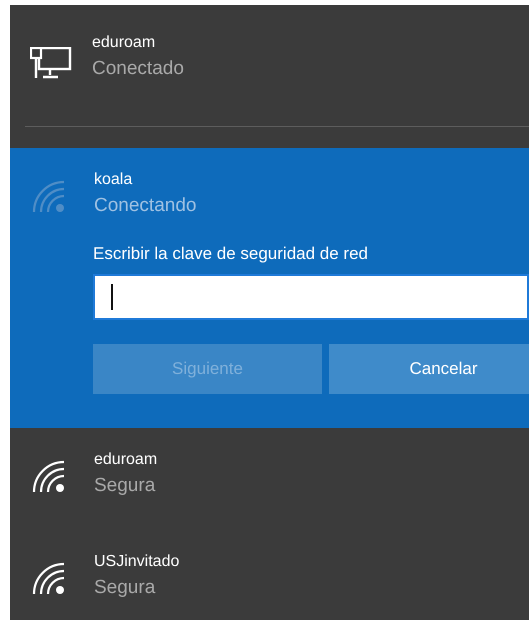 The image size is (529, 620). Describe the element at coordinates (231, 254) in the screenshot. I see `password-prompt: Escribir la clave de seguridad de red` at that location.